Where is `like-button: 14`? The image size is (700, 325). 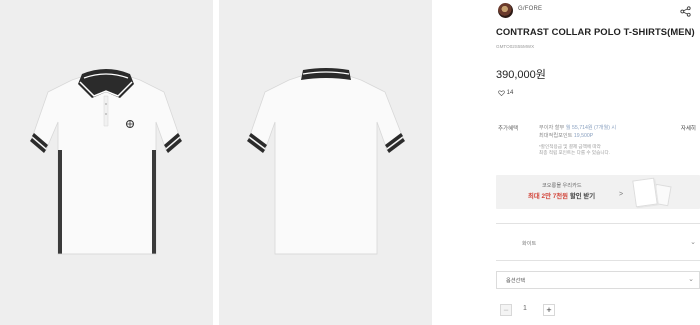 like-button: 14 is located at coordinates (505, 94).